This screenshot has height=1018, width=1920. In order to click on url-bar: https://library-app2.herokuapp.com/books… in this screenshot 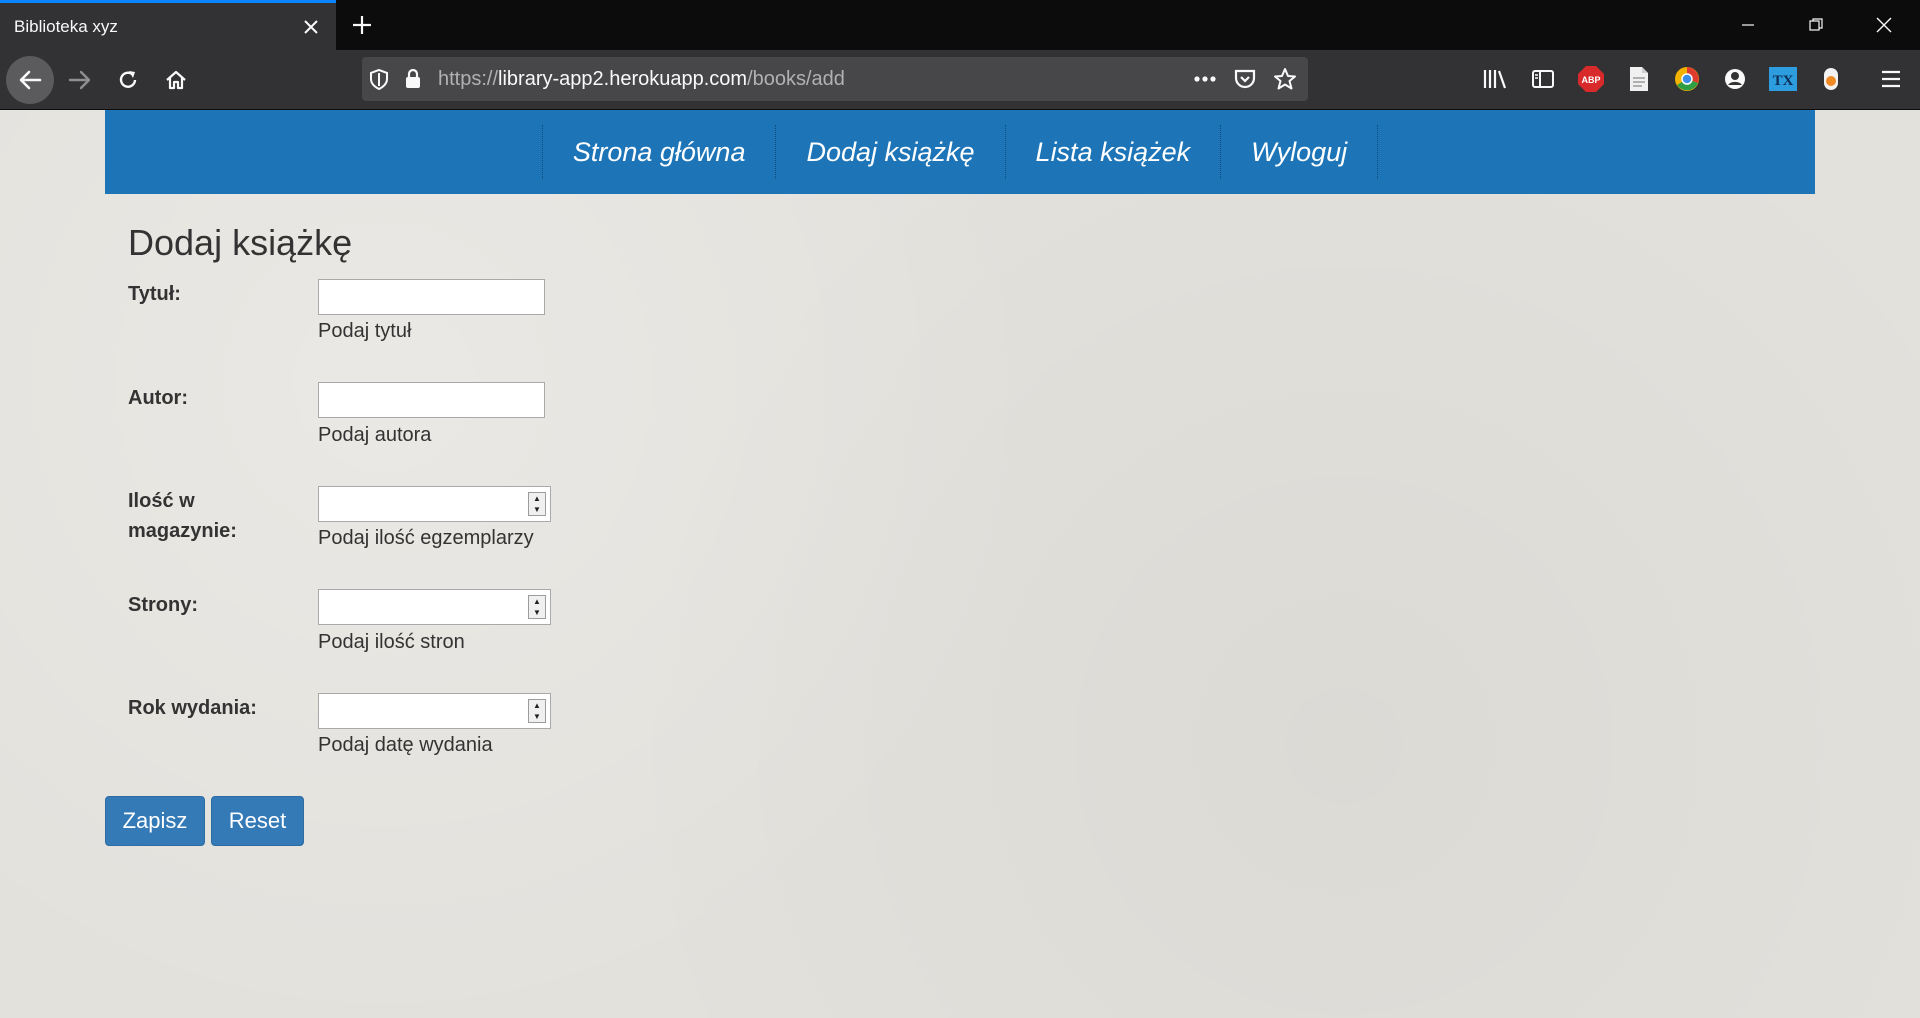, I will do `click(835, 79)`.